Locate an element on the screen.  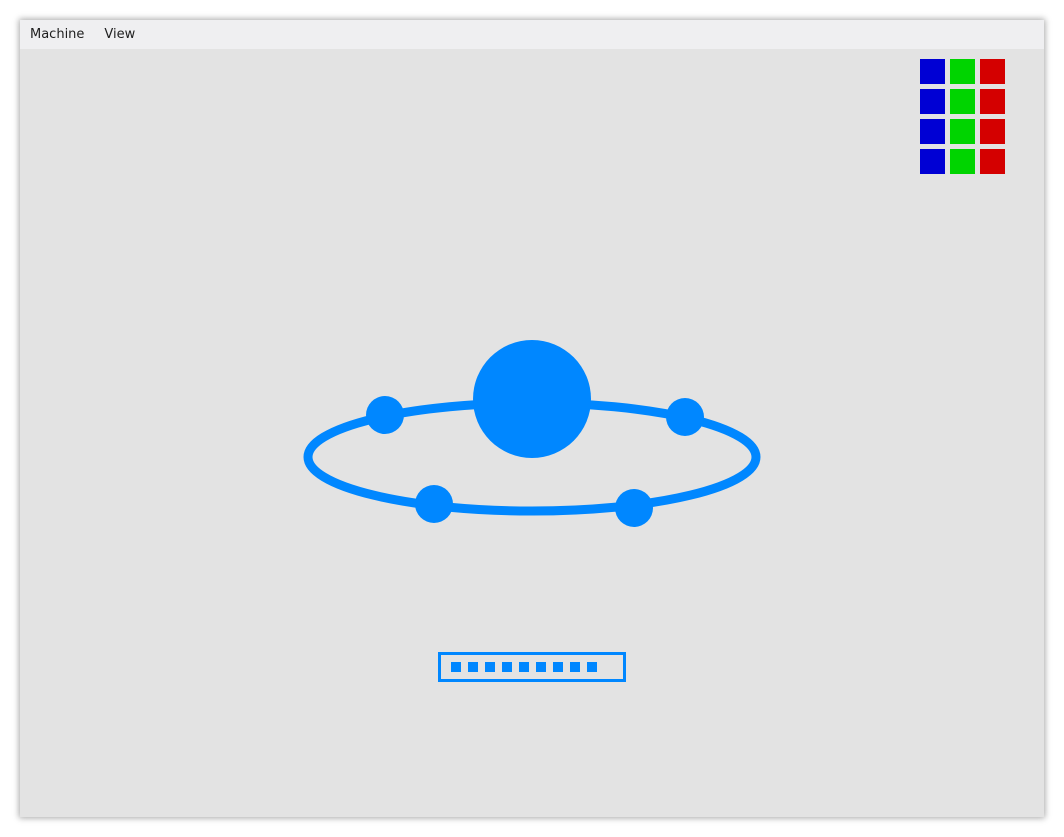
menu-view: View is located at coordinates (119, 34).